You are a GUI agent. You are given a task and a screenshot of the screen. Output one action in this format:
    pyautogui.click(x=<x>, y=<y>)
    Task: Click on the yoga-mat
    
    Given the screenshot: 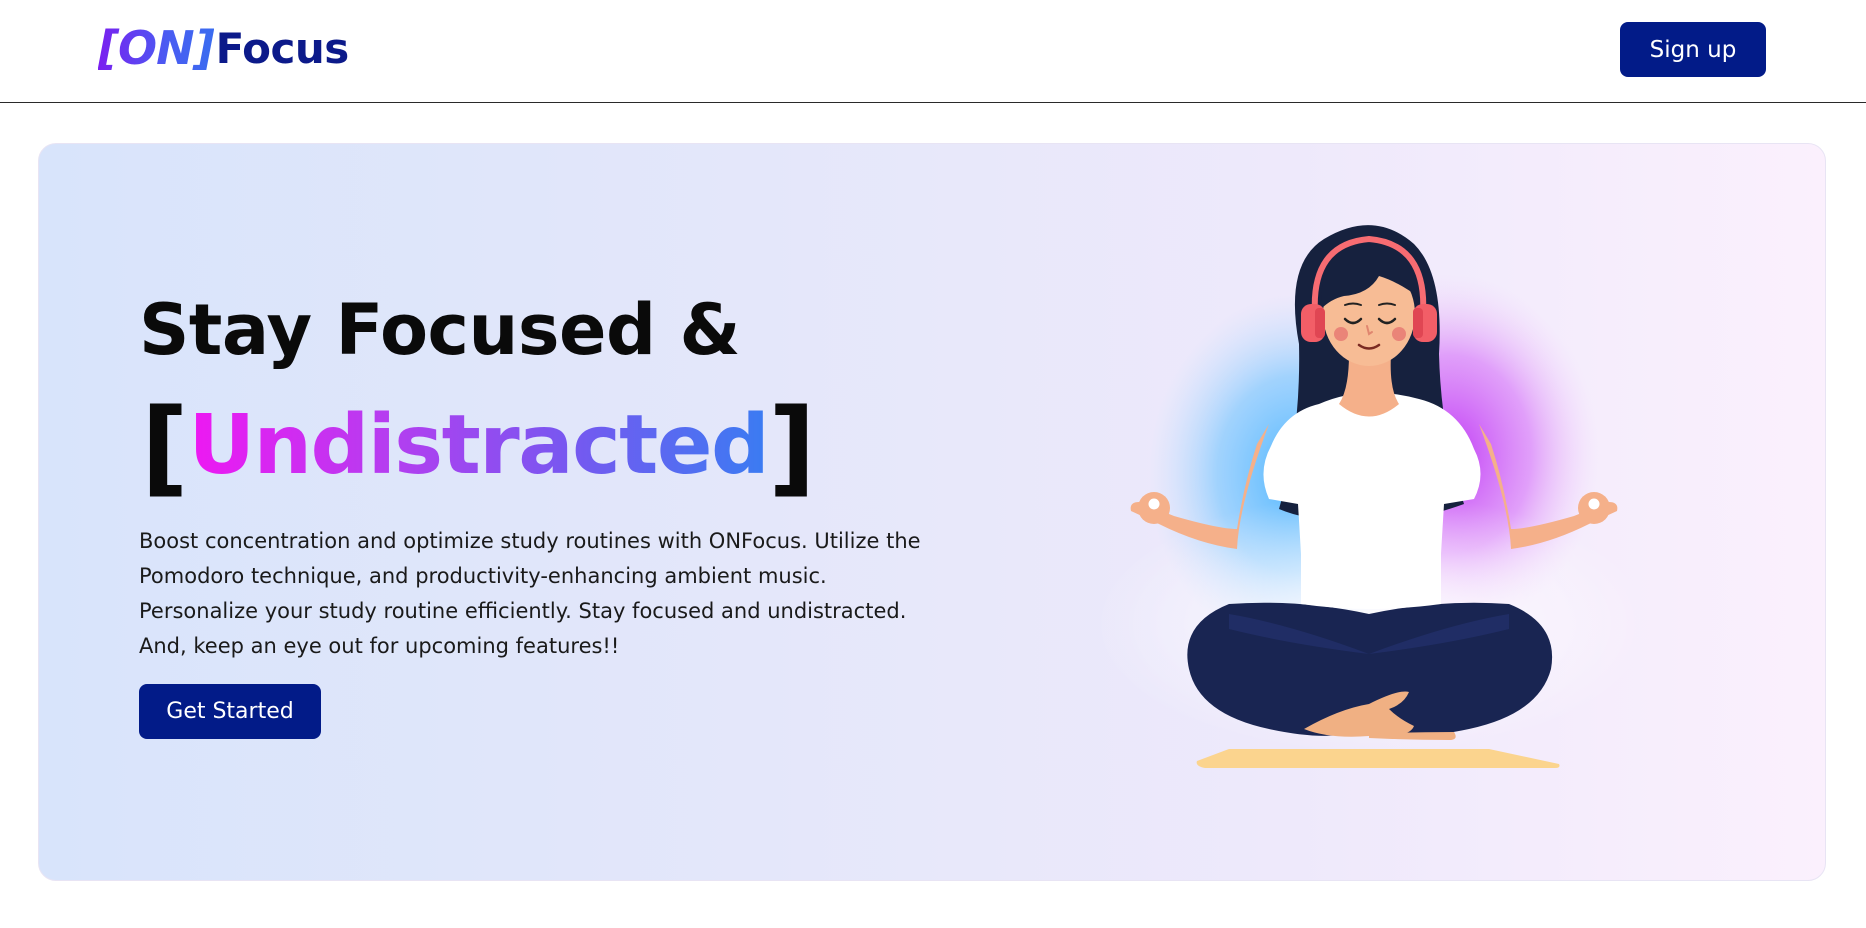 What is the action you would take?
    pyautogui.click(x=1378, y=758)
    